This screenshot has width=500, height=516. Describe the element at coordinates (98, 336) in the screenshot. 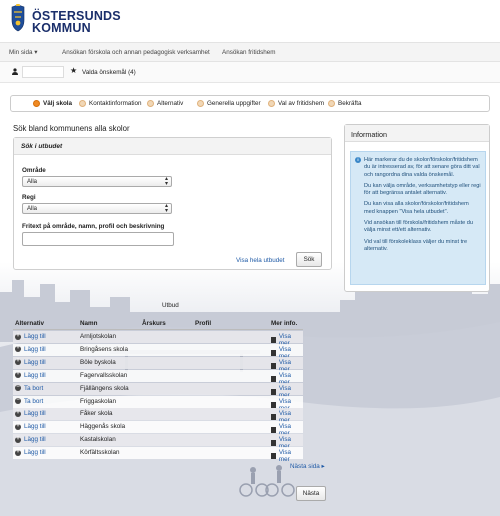

I see `school-name: Arnljotskolan` at that location.